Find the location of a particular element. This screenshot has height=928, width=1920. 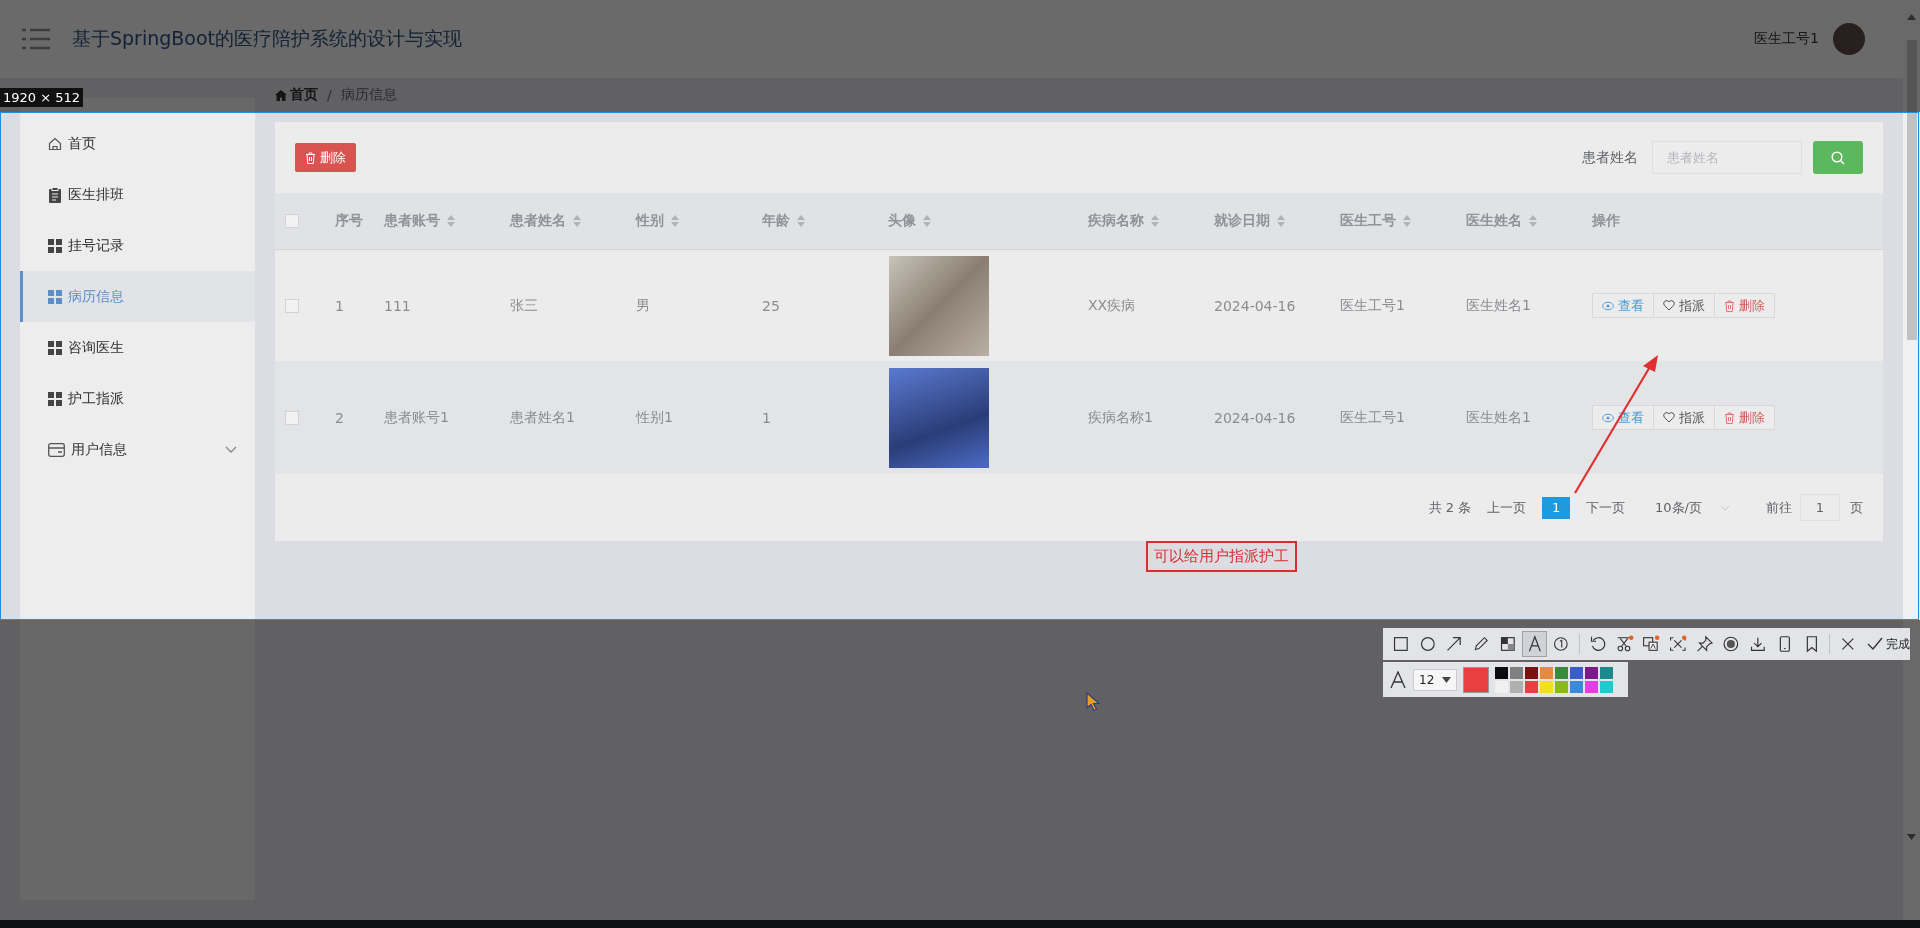

search-icon is located at coordinates (1838, 157).